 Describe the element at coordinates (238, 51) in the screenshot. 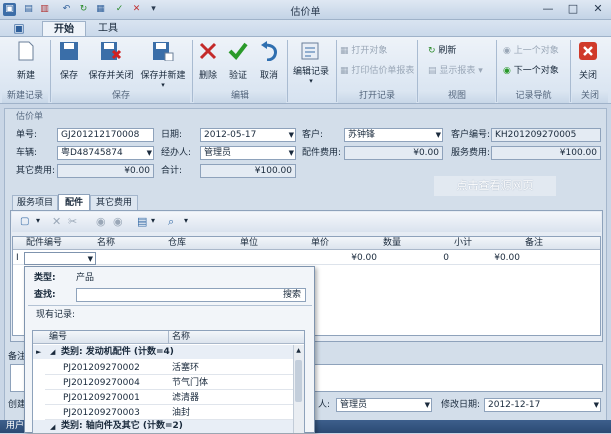

I see `check-icon` at that location.